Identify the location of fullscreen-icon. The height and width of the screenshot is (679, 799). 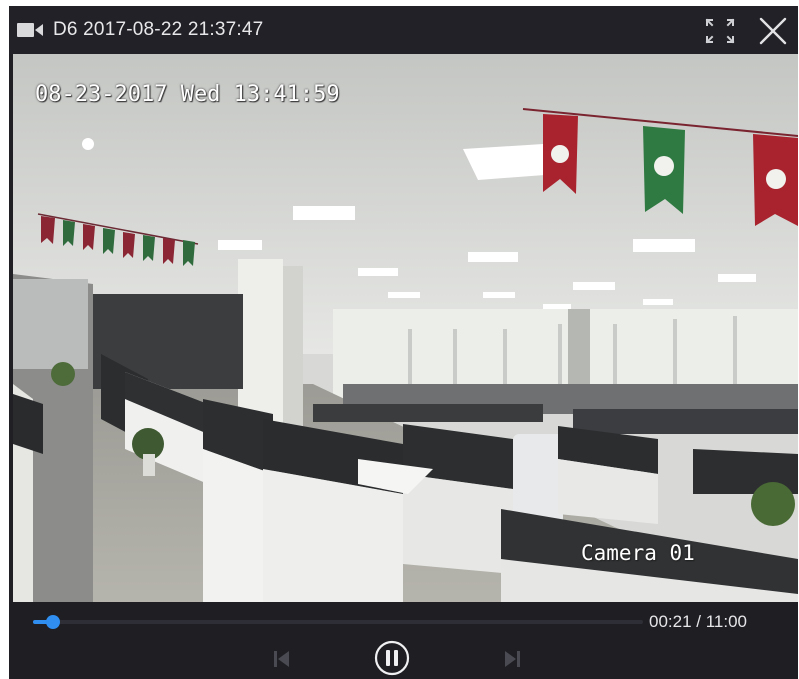
(720, 31).